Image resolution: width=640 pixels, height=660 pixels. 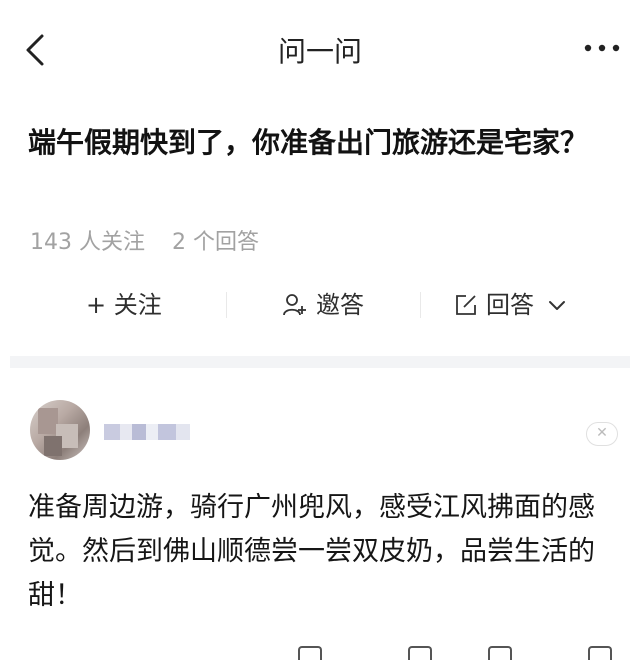 What do you see at coordinates (328, 650) in the screenshot?
I see `answer-footer` at bounding box center [328, 650].